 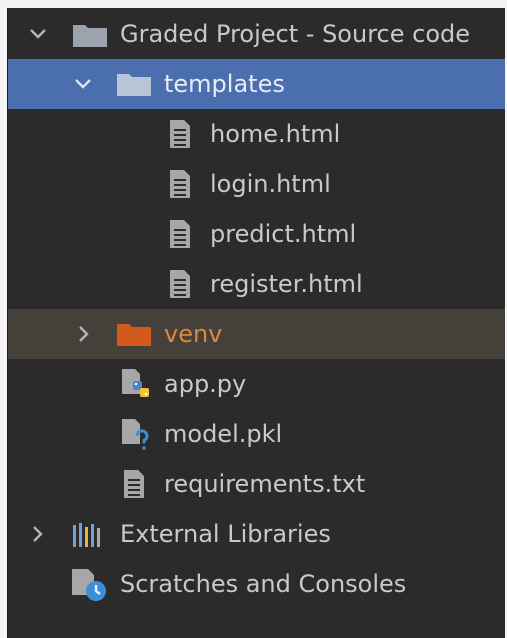 I want to click on tree-item-label: Scratches and Consoles, so click(x=263, y=584).